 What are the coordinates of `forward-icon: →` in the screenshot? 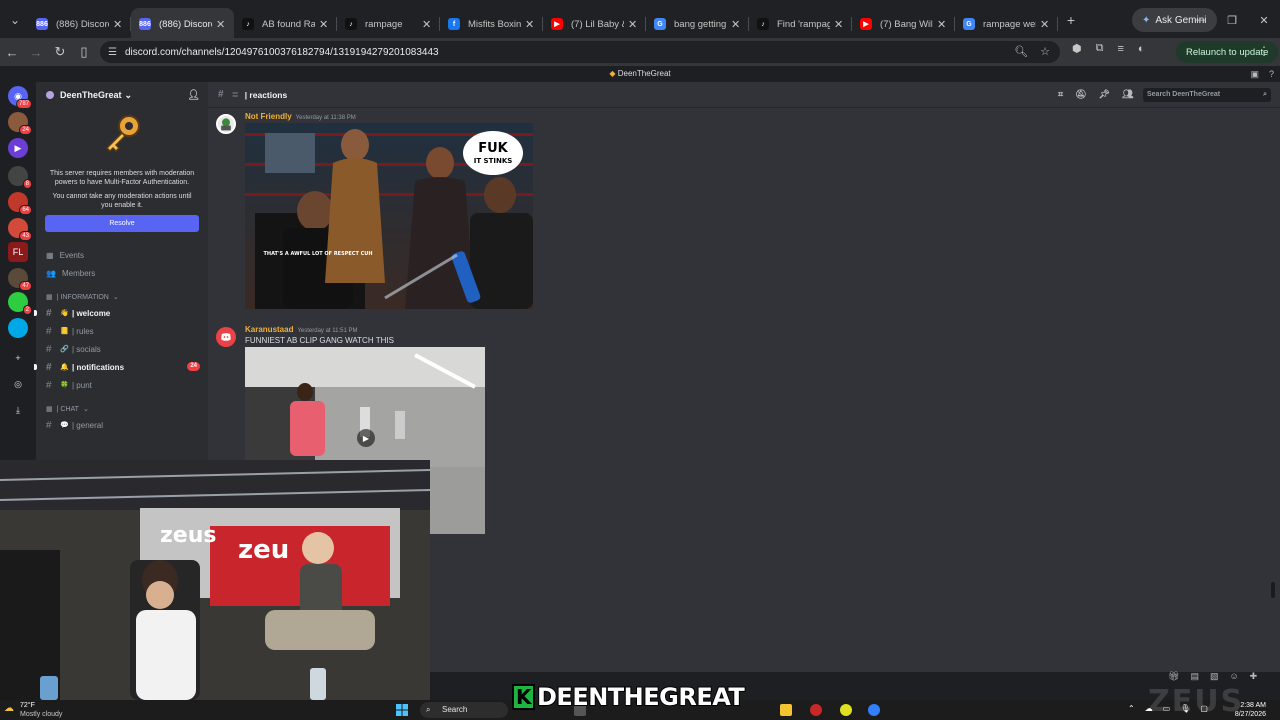 It's located at (36, 52).